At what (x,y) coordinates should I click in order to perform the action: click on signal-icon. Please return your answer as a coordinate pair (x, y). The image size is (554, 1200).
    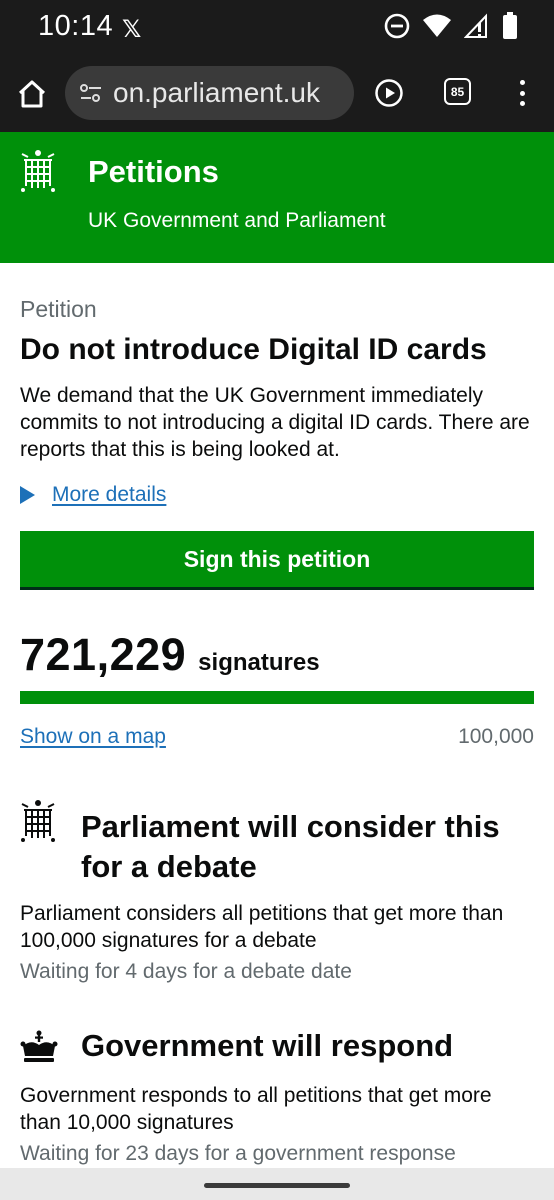
    Looking at the image, I should click on (475, 25).